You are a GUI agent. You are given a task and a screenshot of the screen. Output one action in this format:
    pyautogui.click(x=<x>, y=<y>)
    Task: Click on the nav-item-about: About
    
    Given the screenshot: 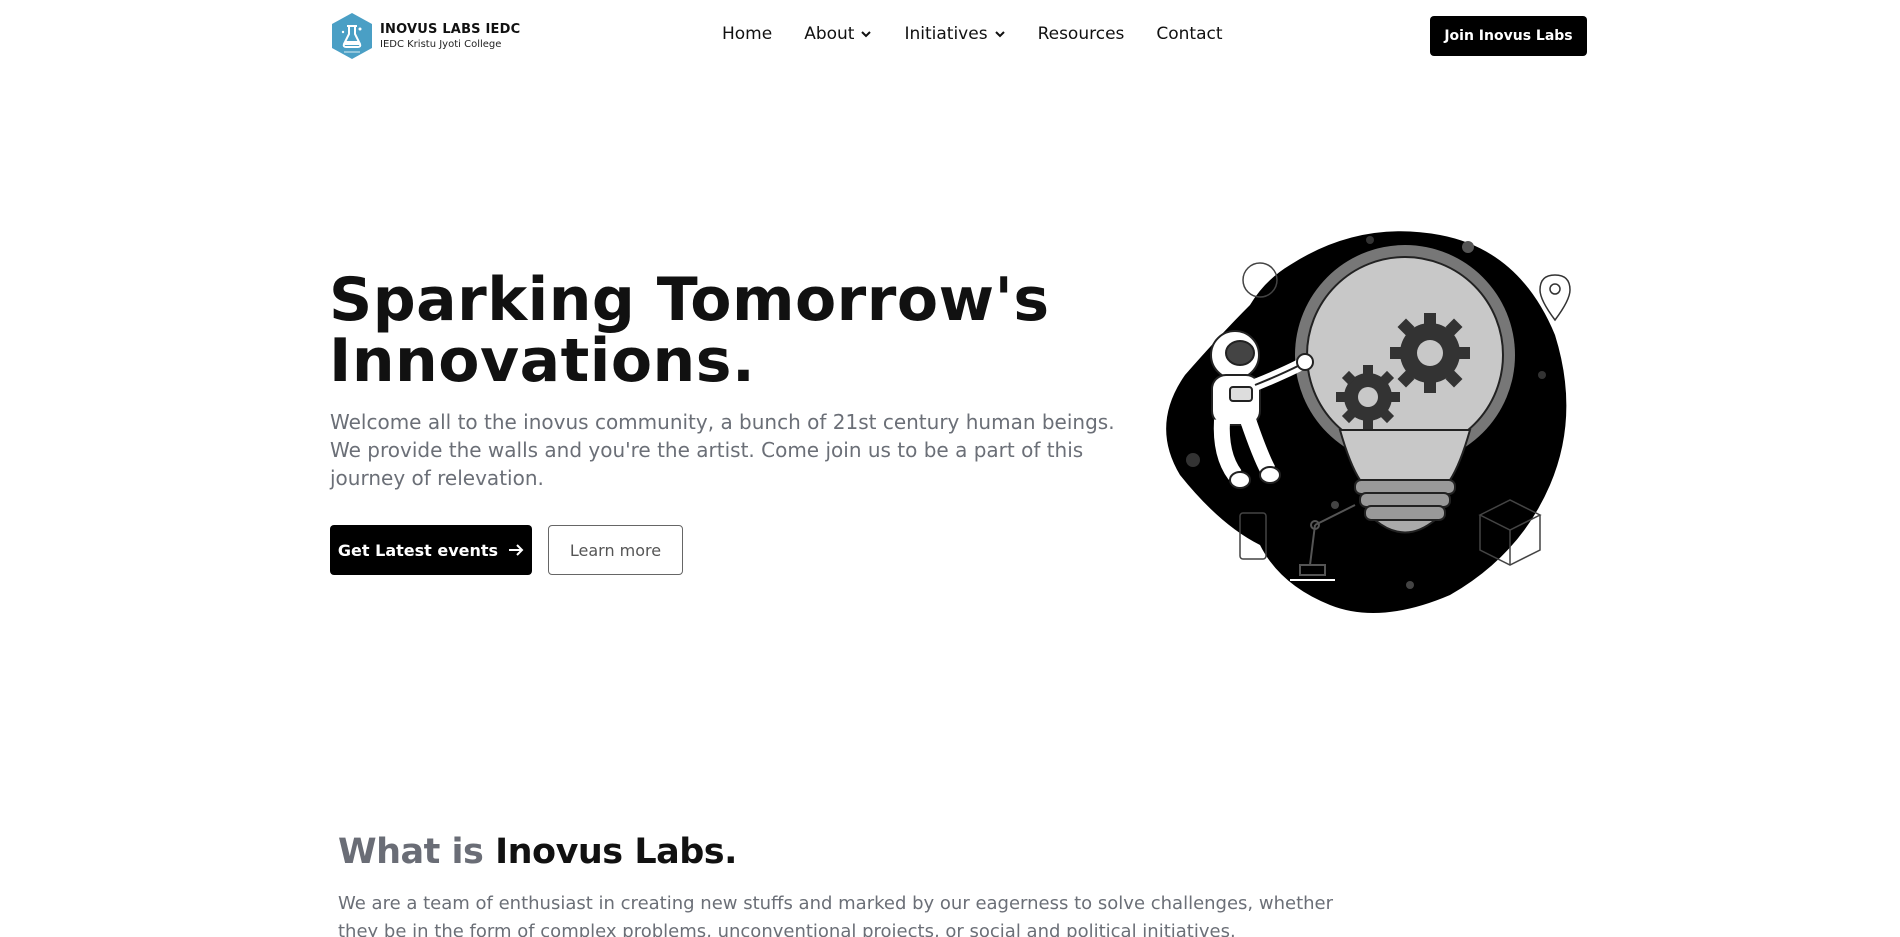 What is the action you would take?
    pyautogui.click(x=838, y=34)
    